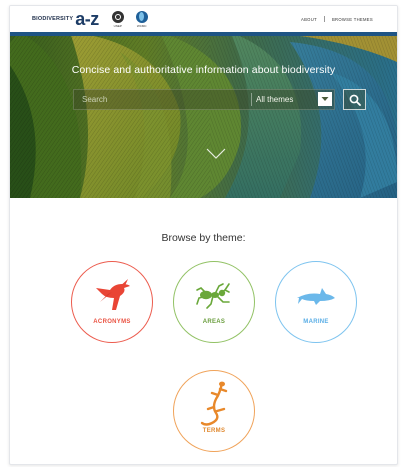 This screenshot has width=407, height=467. What do you see at coordinates (112, 322) in the screenshot?
I see `theme-acronyms-label: ACRONYMS` at bounding box center [112, 322].